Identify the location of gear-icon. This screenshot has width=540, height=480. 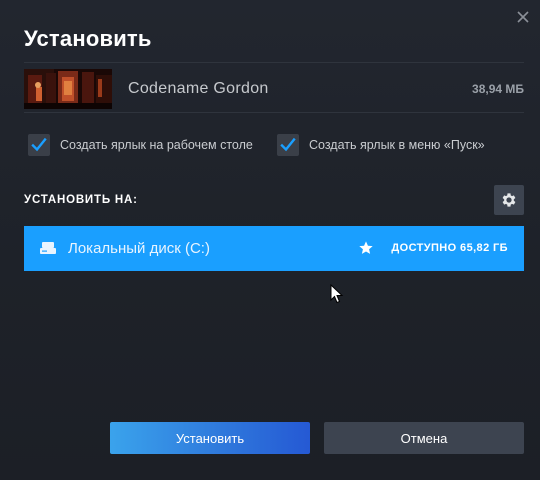
(509, 200).